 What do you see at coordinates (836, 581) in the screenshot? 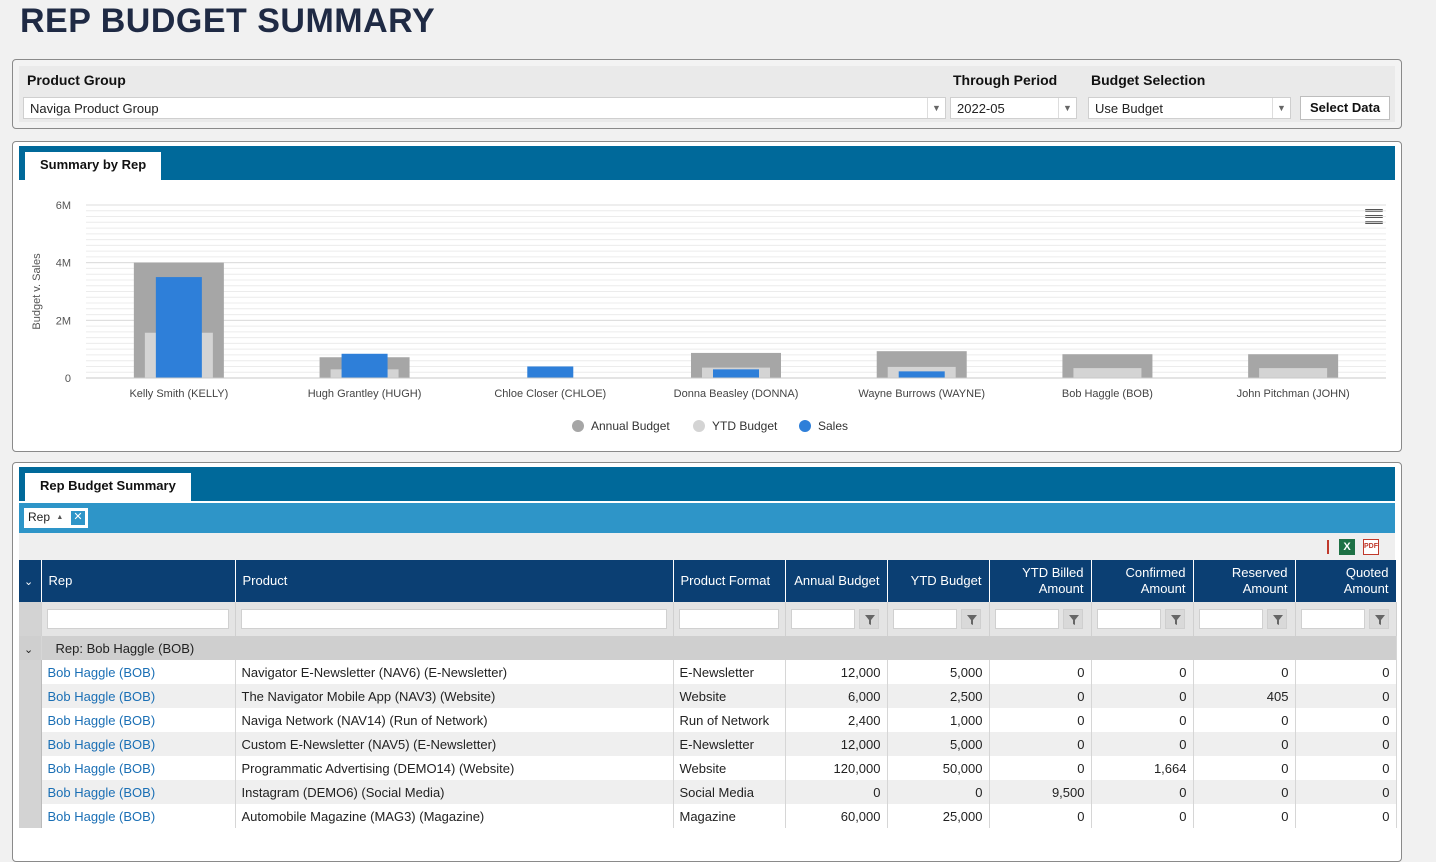
I see `col-header-annual-budget: Annual Budget` at bounding box center [836, 581].